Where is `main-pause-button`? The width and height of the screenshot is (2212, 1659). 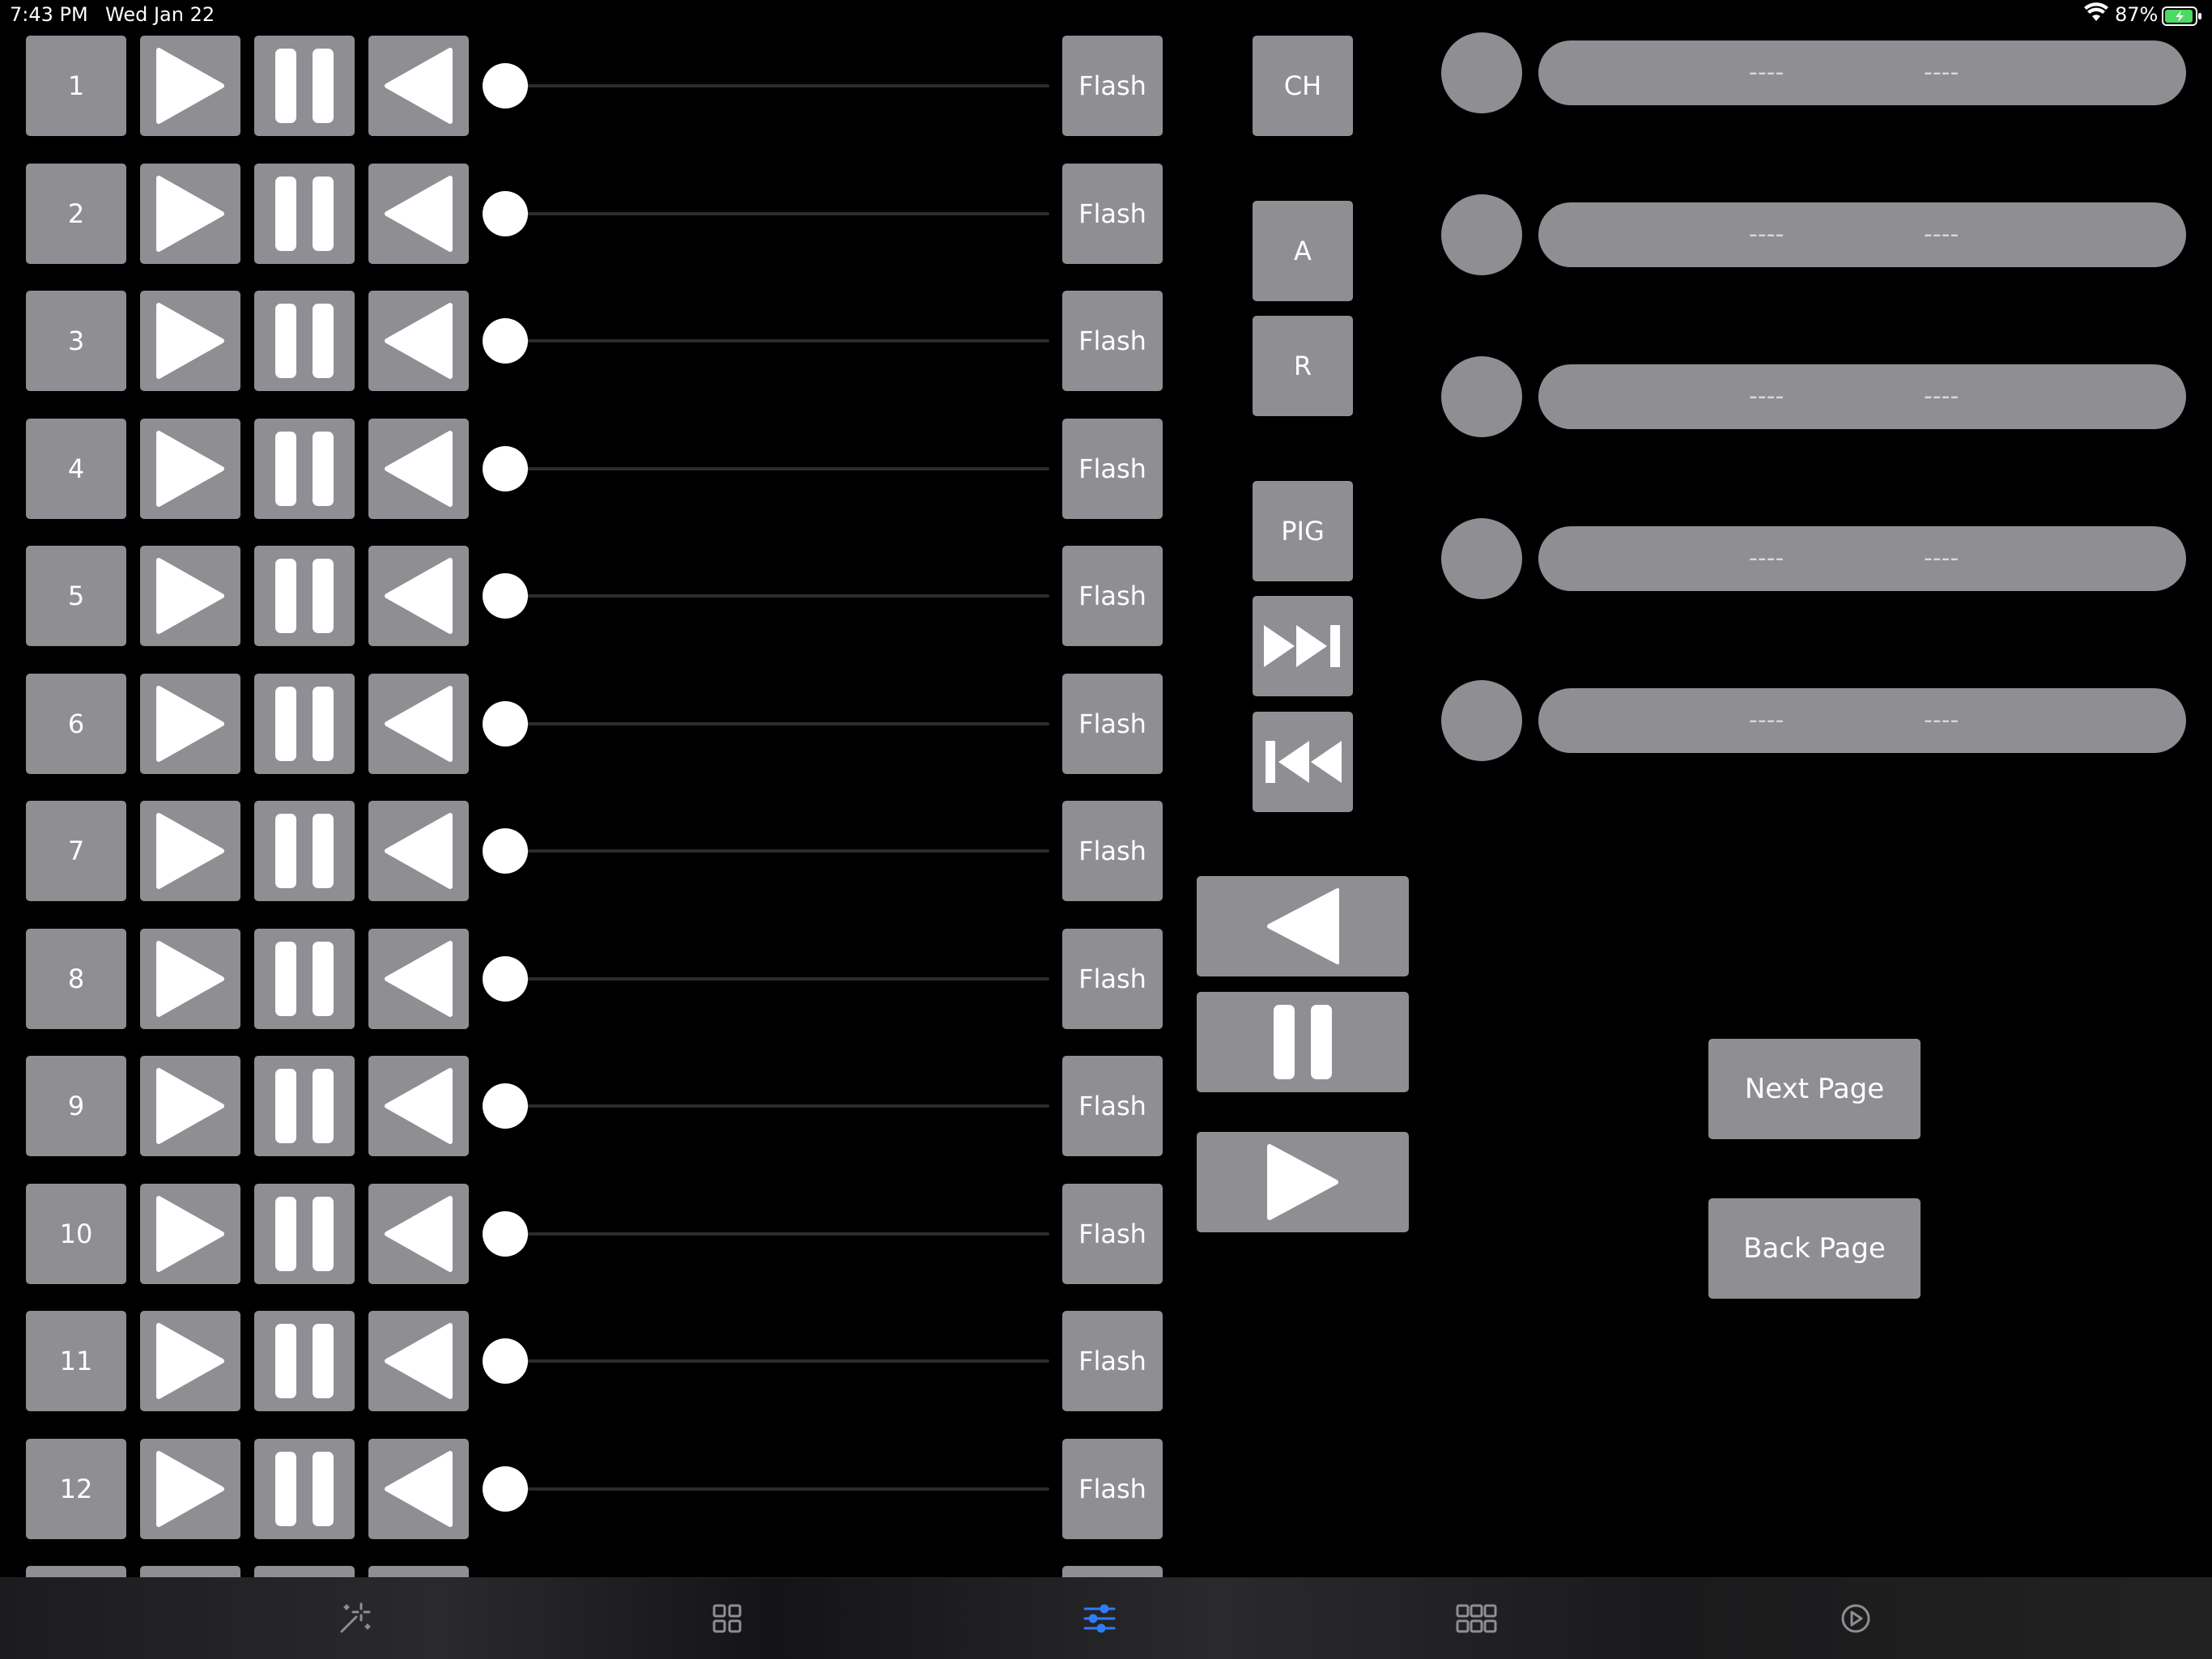
main-pause-button is located at coordinates (1303, 1042).